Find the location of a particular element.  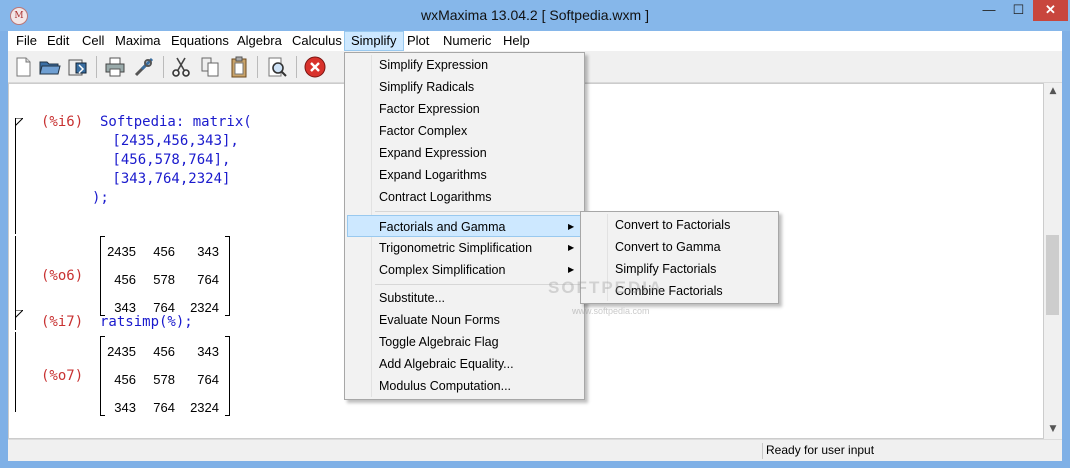

softpedia-watermark: SOFTPEDIA is located at coordinates (606, 287).